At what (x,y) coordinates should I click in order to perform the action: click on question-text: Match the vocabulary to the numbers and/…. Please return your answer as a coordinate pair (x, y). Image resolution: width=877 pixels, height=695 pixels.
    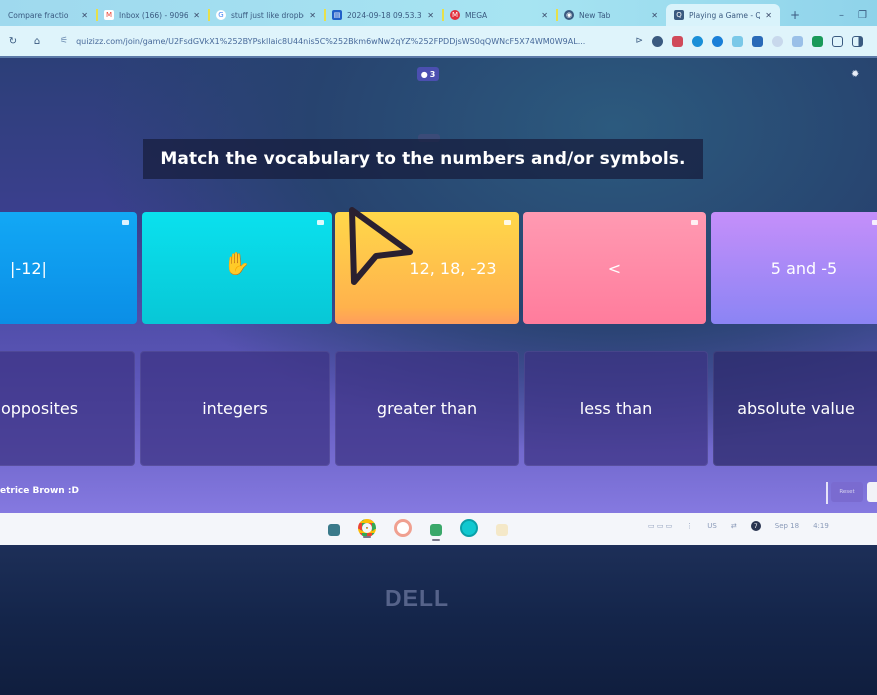
    Looking at the image, I should click on (423, 159).